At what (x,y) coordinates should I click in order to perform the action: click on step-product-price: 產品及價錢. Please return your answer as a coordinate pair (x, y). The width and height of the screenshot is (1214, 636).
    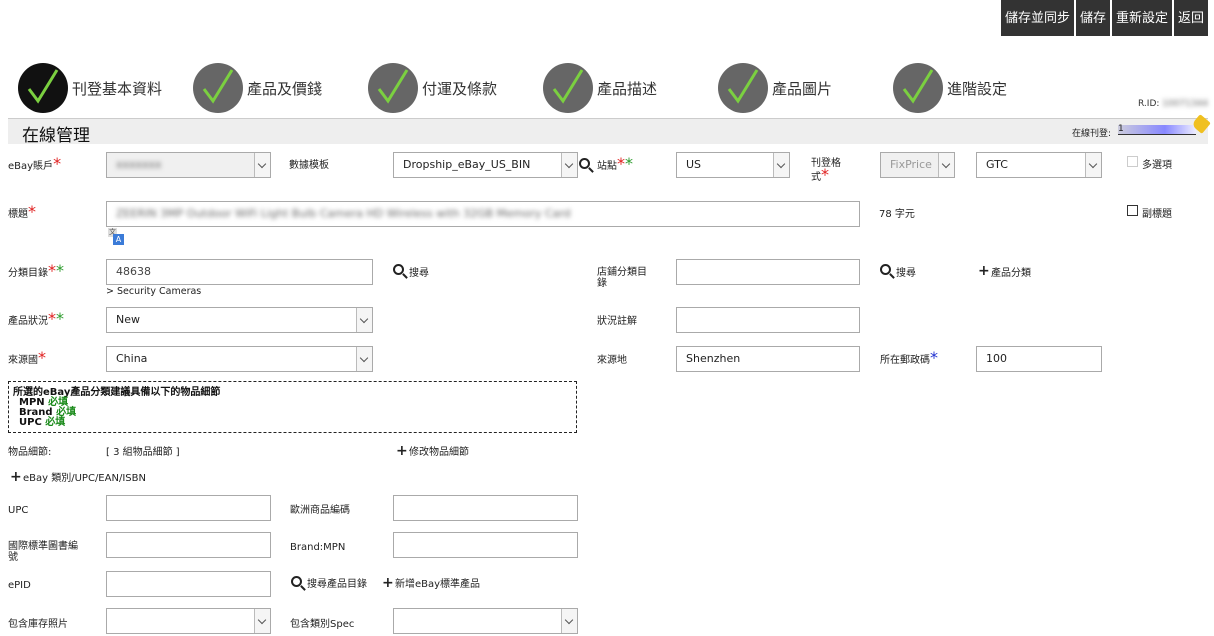
    Looking at the image, I should click on (257, 88).